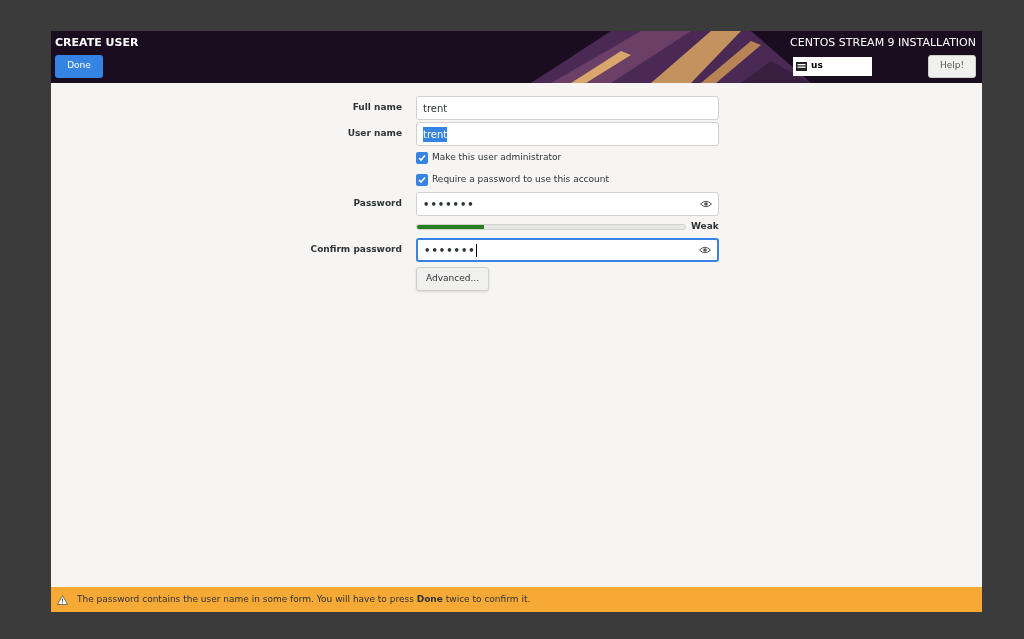 The width and height of the screenshot is (1024, 639). What do you see at coordinates (832, 66) in the screenshot?
I see `keyboard-layout-field: us` at bounding box center [832, 66].